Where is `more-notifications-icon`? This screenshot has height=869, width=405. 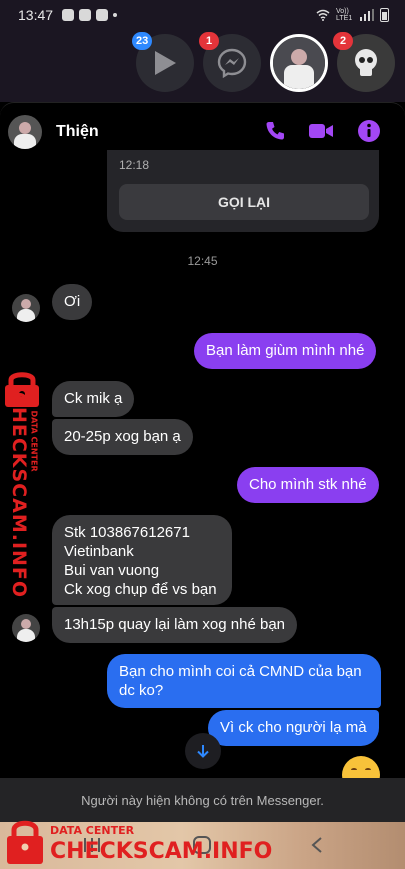
more-notifications-icon is located at coordinates (115, 15).